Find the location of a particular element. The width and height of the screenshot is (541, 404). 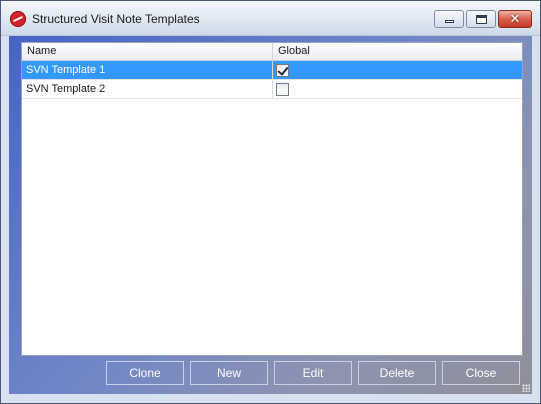

grid-header: Name Global is located at coordinates (272, 52).